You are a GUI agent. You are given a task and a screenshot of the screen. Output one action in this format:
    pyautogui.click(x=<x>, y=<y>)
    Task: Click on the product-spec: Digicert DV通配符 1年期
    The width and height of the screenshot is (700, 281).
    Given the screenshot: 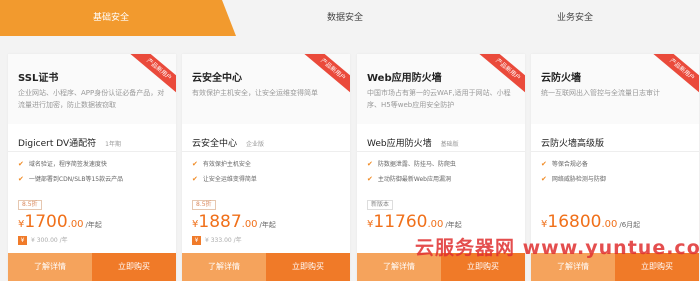 What is the action you would take?
    pyautogui.click(x=69, y=140)
    